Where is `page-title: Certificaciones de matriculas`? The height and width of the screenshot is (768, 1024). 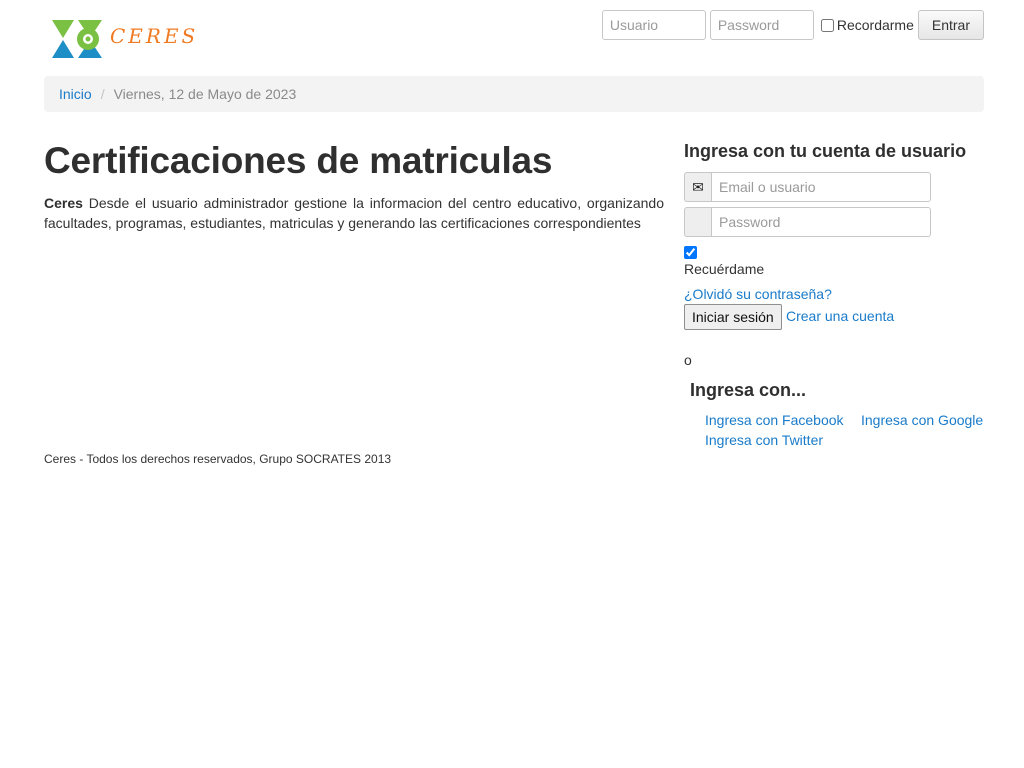 page-title: Certificaciones de matriculas is located at coordinates (298, 160).